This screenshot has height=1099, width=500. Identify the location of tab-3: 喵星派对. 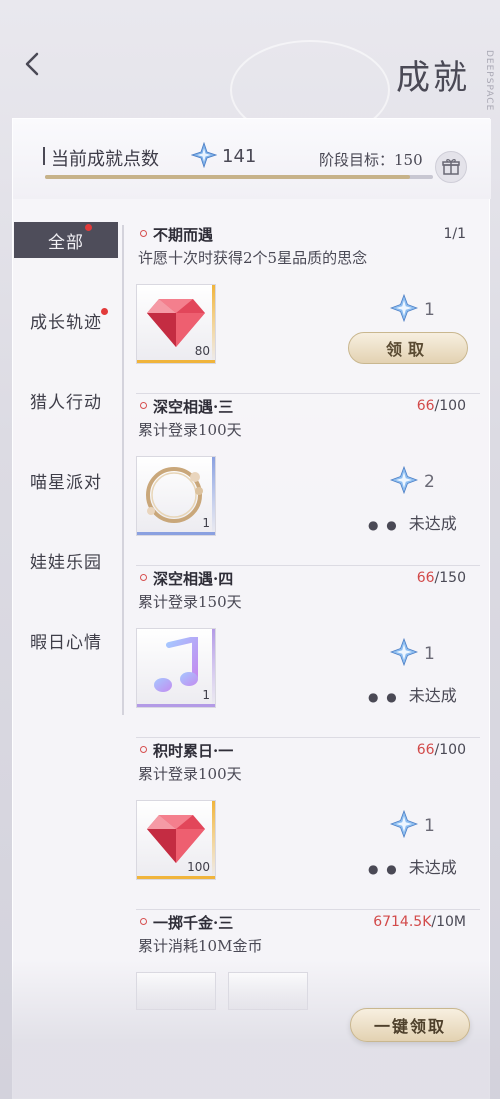
(66, 480).